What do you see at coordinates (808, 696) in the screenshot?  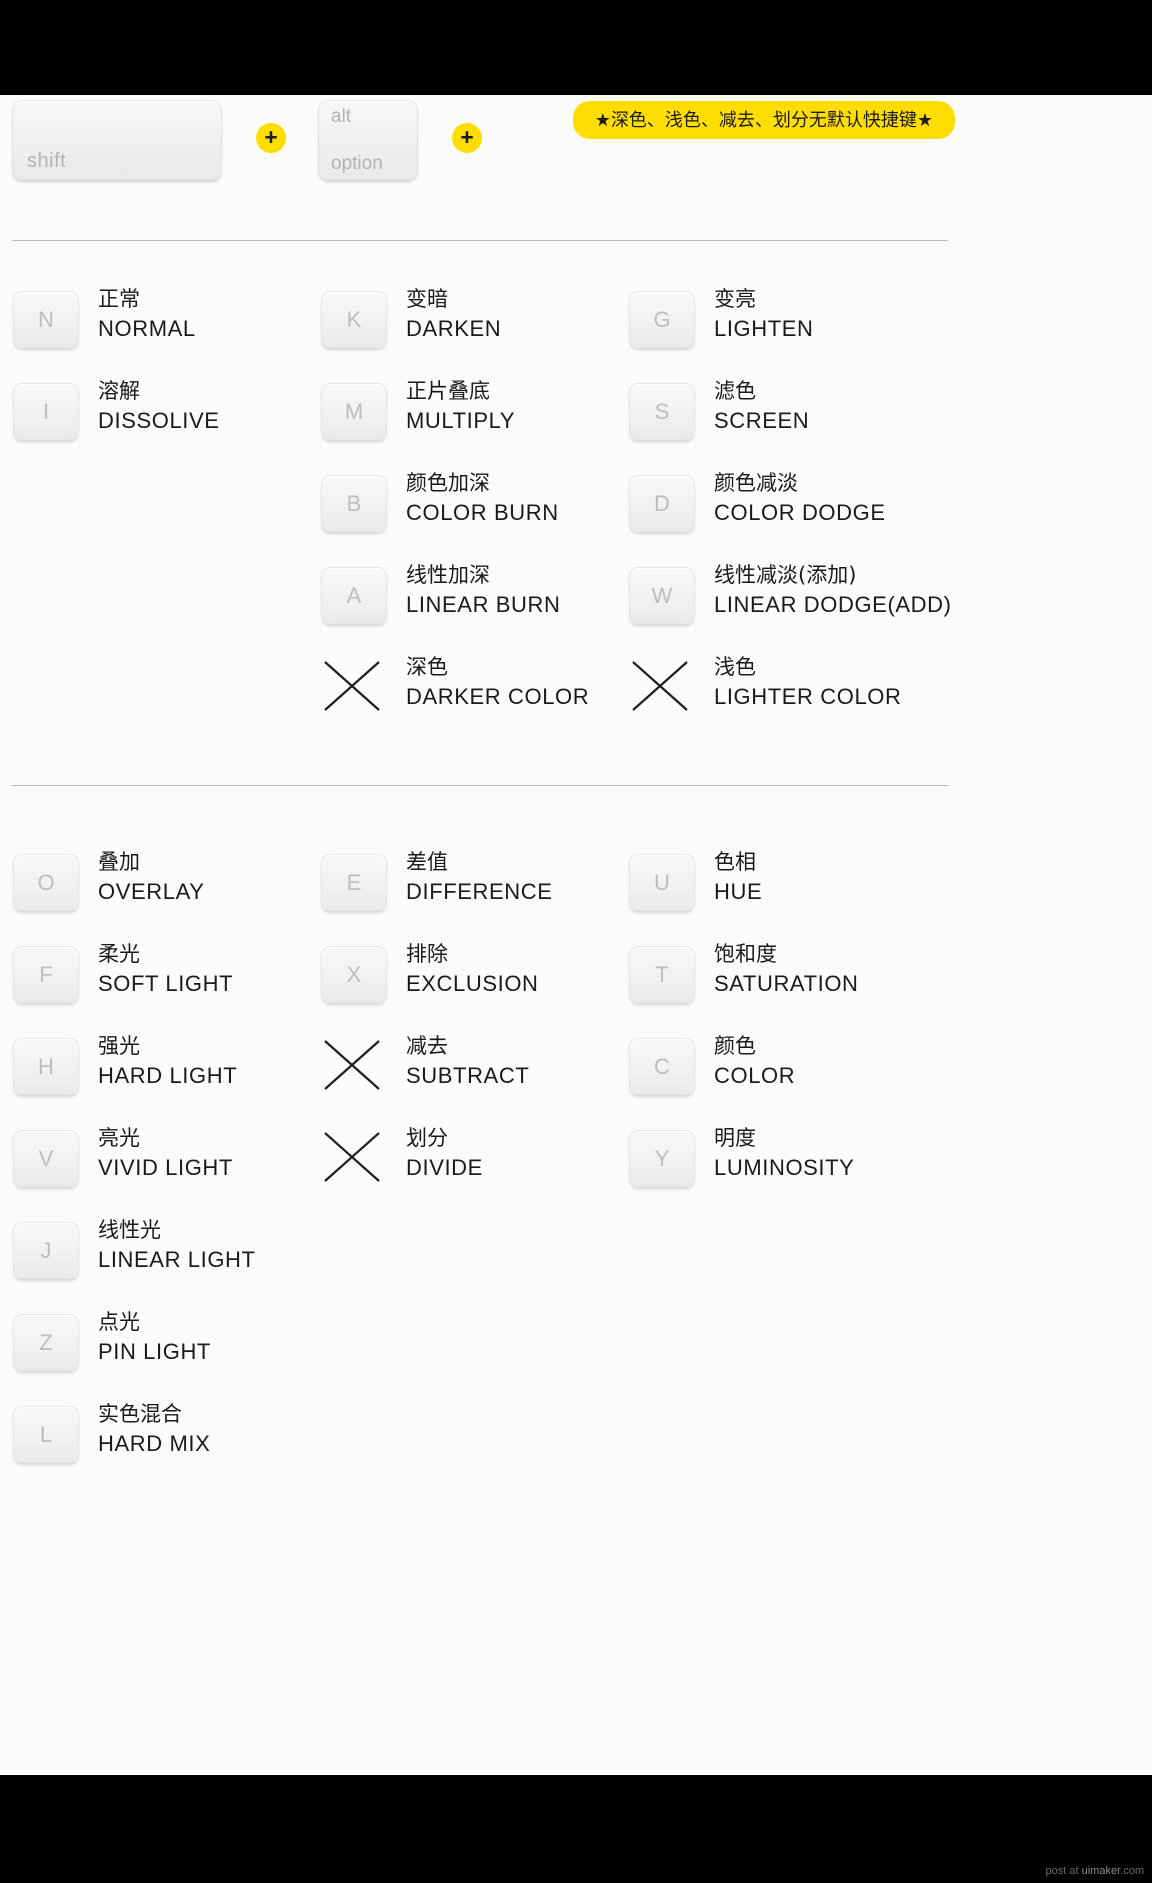 I see `blend-mode-name-en: LIGHTER COLOR` at bounding box center [808, 696].